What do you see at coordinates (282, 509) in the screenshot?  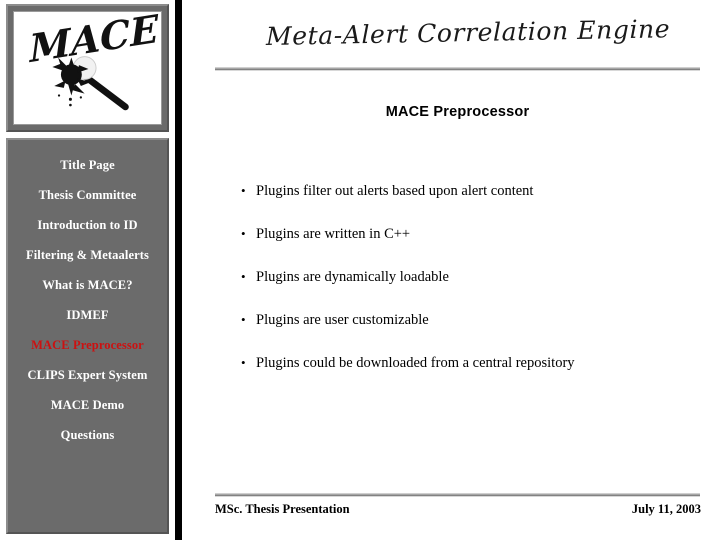 I see `footer-left-text: MSc. Thesis Presentation` at bounding box center [282, 509].